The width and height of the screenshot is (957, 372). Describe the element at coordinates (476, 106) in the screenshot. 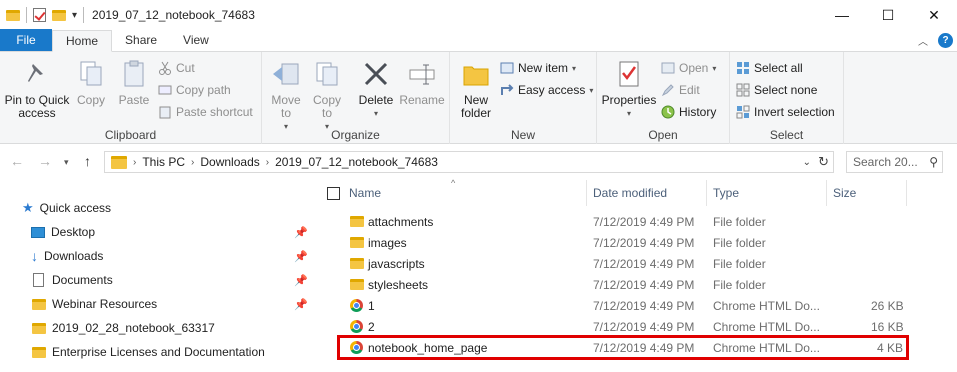

I see `new-folder-label: New folder` at that location.